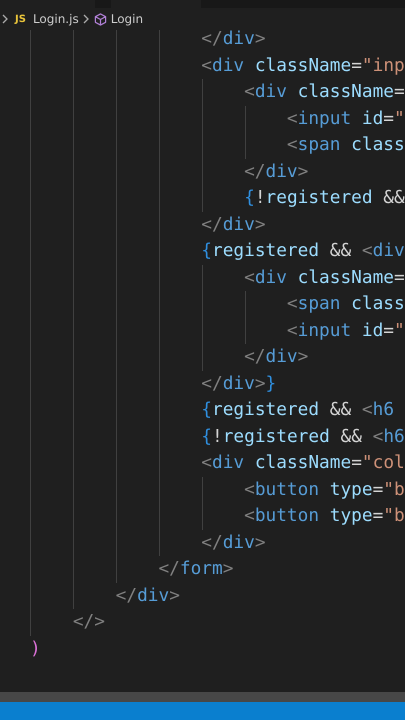 The image size is (405, 720). What do you see at coordinates (302, 436) in the screenshot?
I see `code-line: {!registered && <h6` at bounding box center [302, 436].